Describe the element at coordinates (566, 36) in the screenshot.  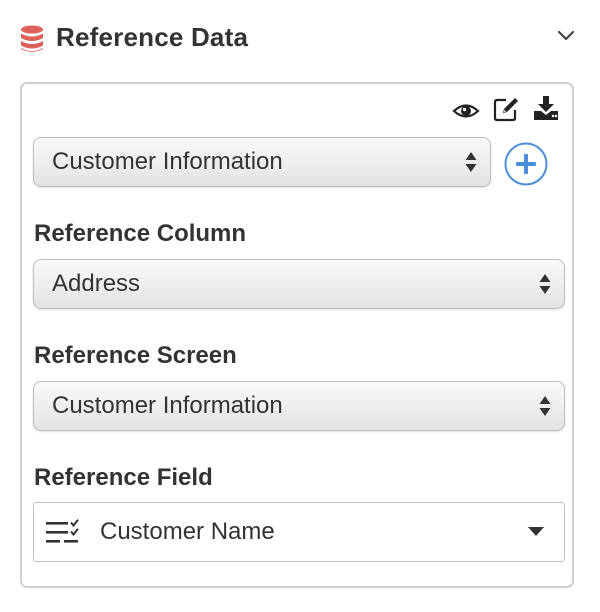
I see `chevron-down-icon` at that location.